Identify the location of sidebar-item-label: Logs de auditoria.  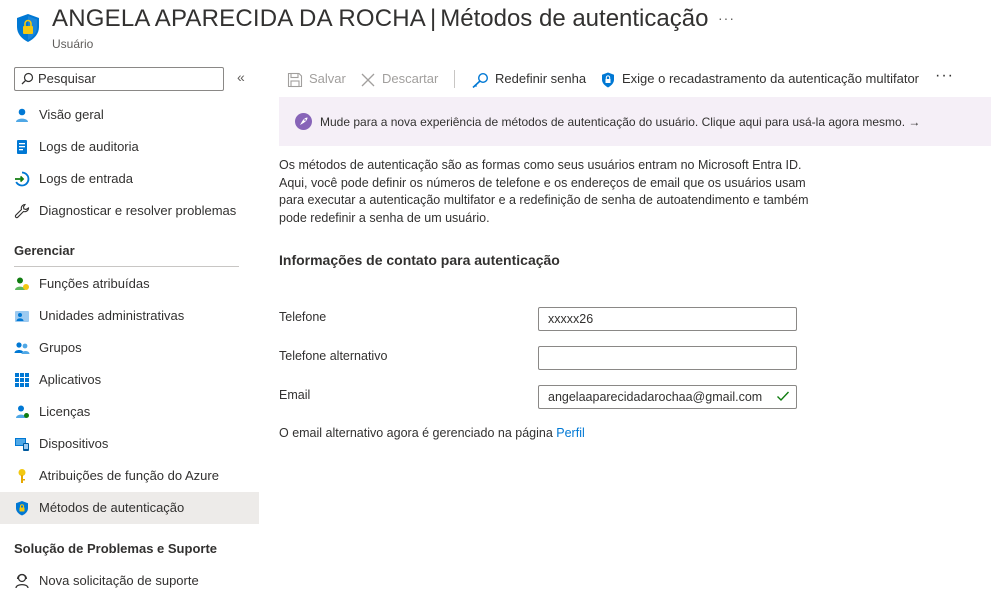
(89, 146).